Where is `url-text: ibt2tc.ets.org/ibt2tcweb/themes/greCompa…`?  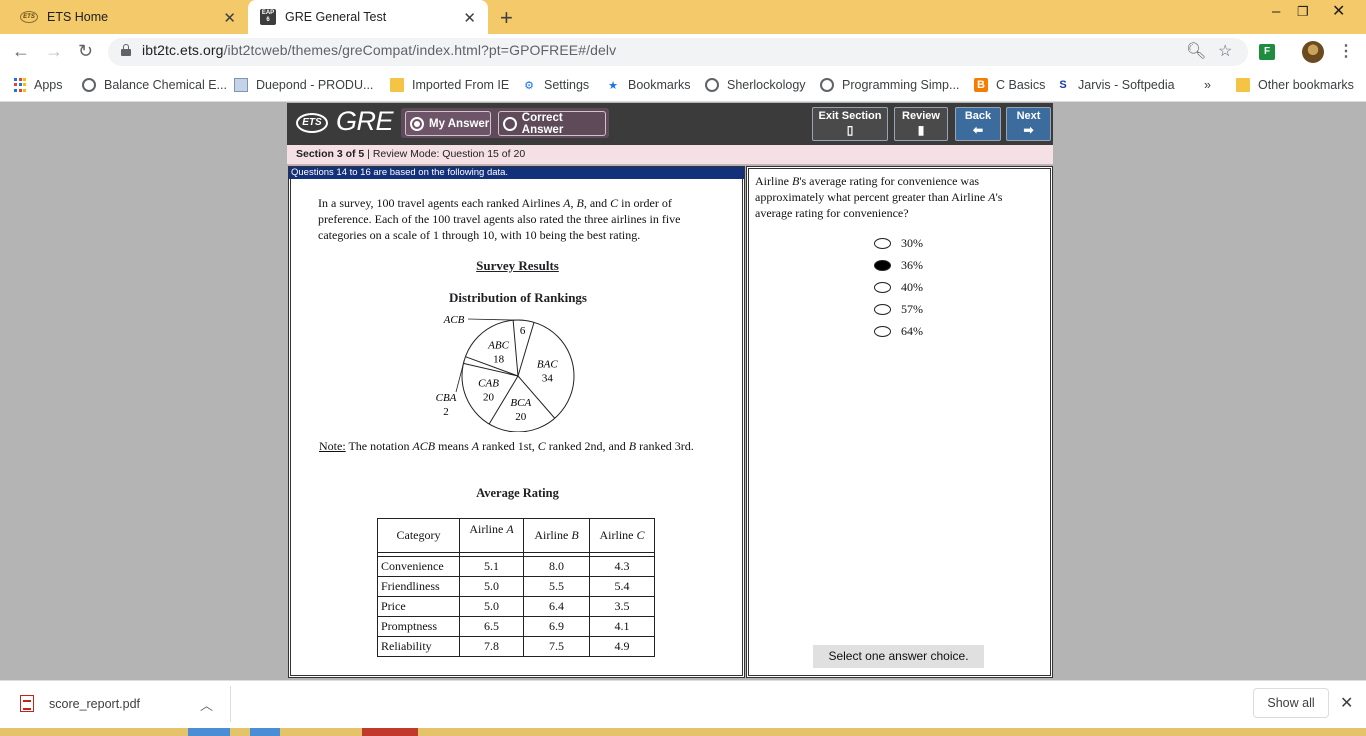 url-text: ibt2tc.ets.org/ibt2tcweb/themes/greCompa… is located at coordinates (379, 50).